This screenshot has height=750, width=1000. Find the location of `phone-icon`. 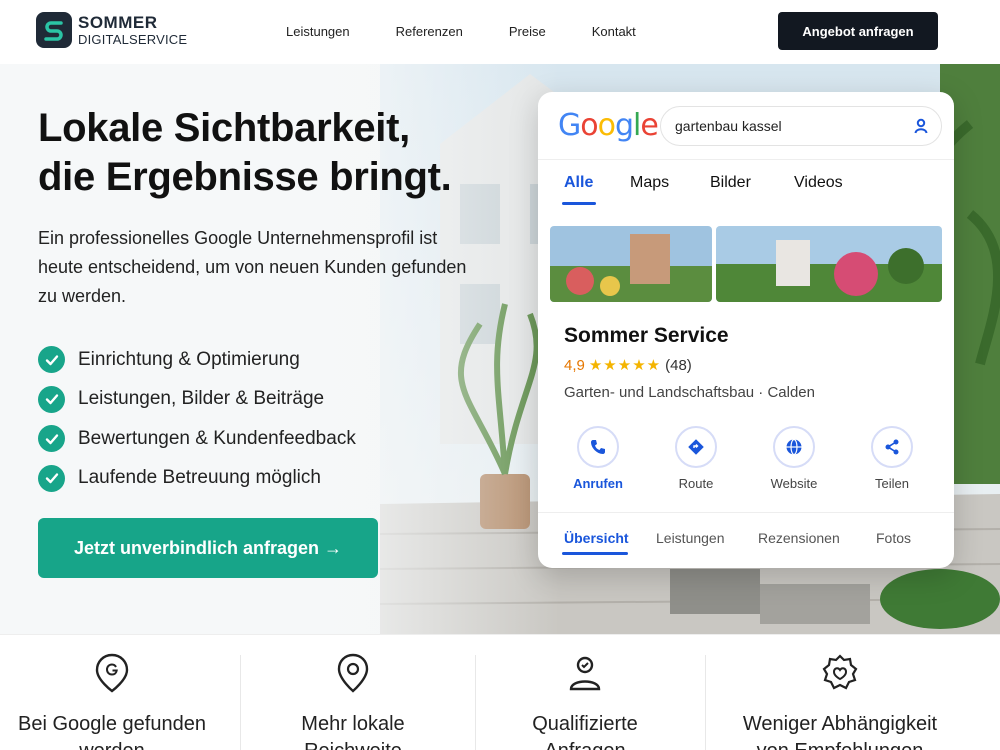

phone-icon is located at coordinates (598, 447).